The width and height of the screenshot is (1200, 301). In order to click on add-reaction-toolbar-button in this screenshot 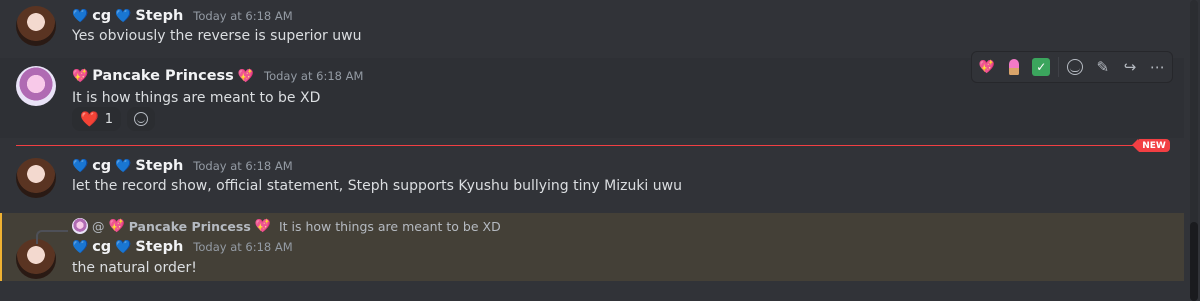, I will do `click(1075, 67)`.